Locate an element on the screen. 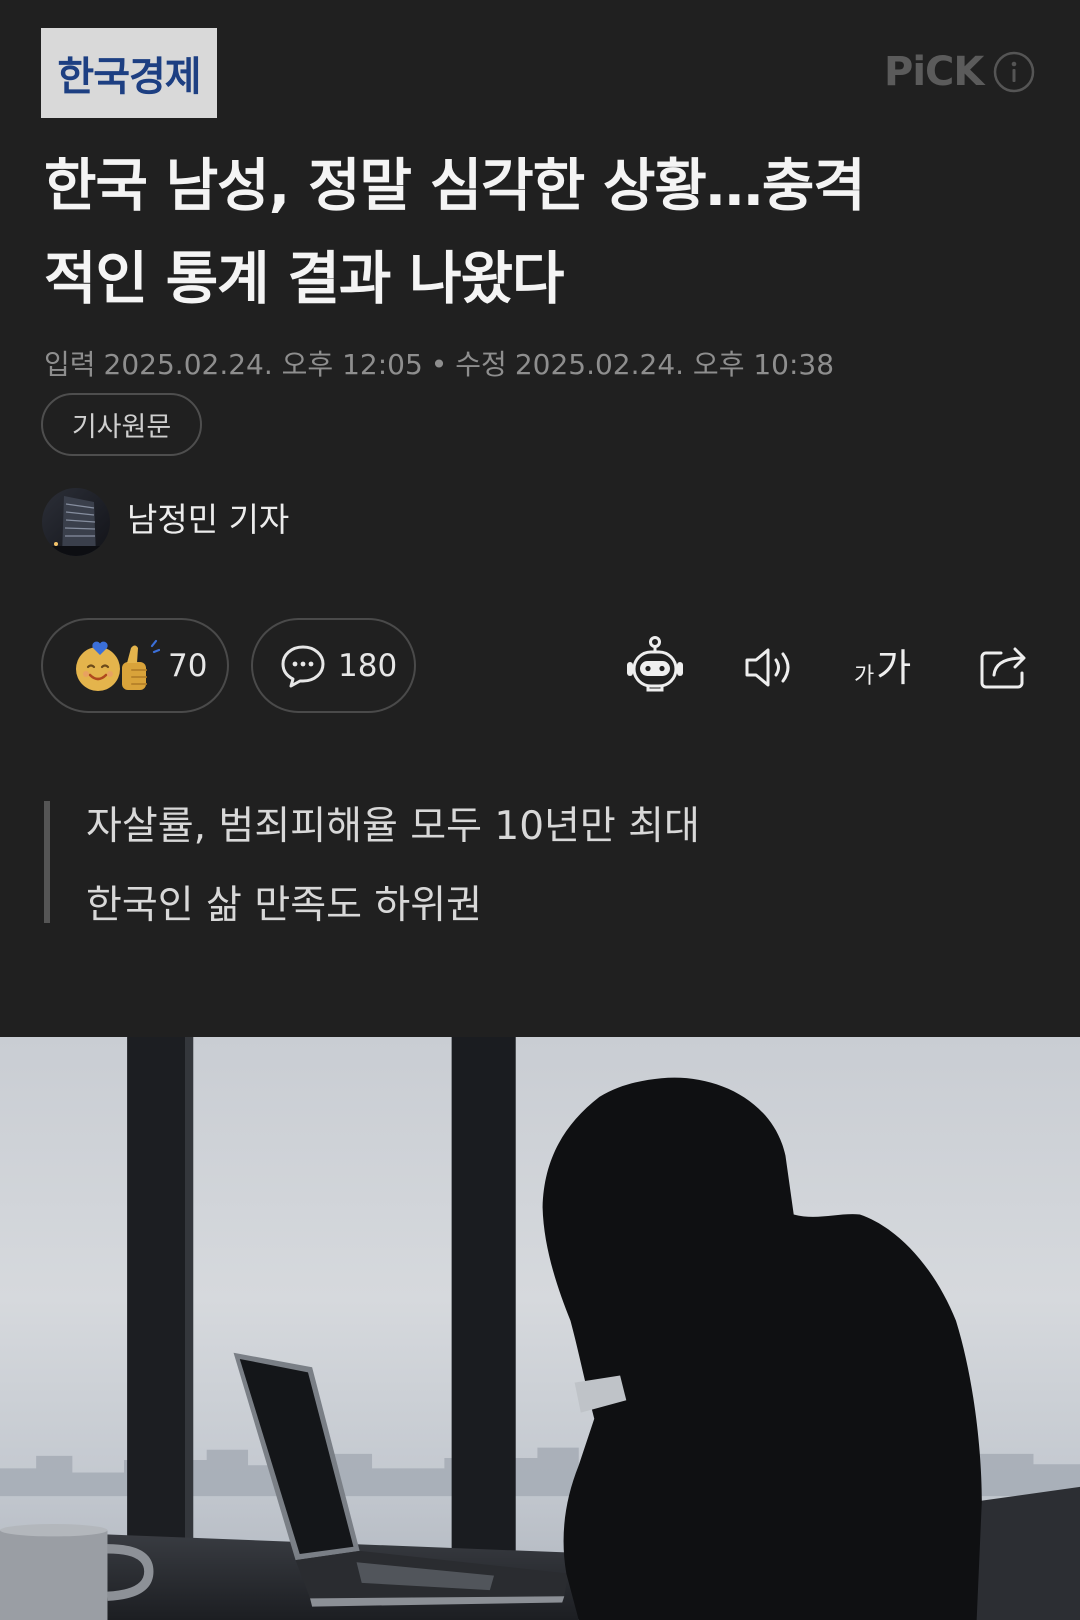  article-title: 한국 남성, 정말 심각한 상황…충격 적인 통계 결과 나왔다 is located at coordinates (549, 233).